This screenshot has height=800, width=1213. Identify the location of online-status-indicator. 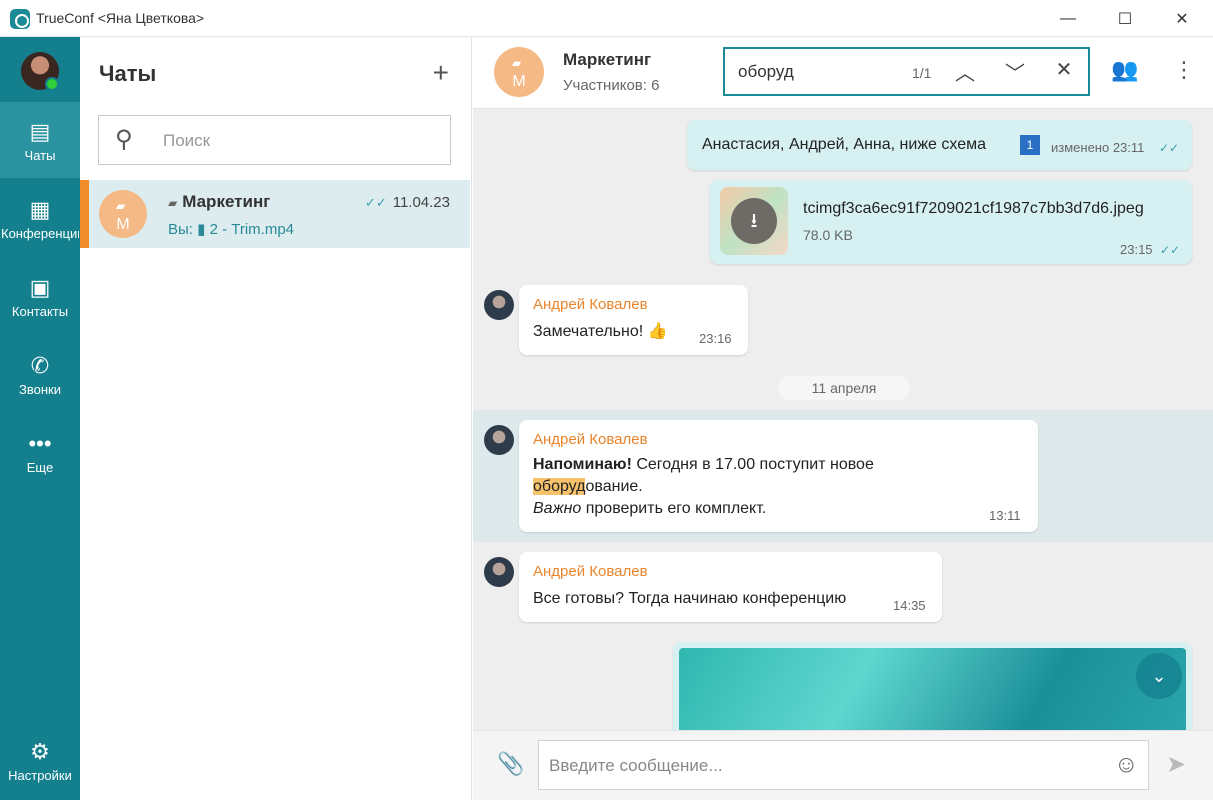
(52, 84).